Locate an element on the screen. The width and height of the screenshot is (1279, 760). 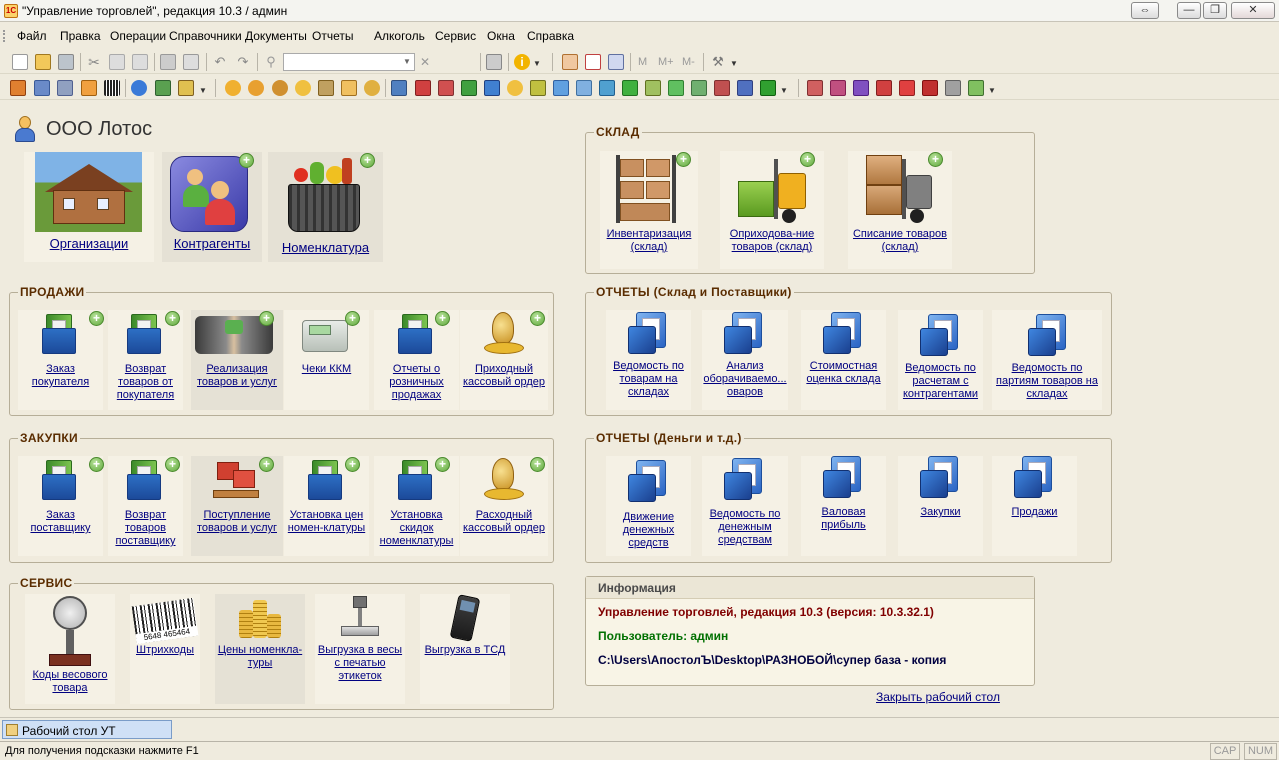
writeoff-tile: + Списание товаров (склад) is located at coordinates (900, 210).